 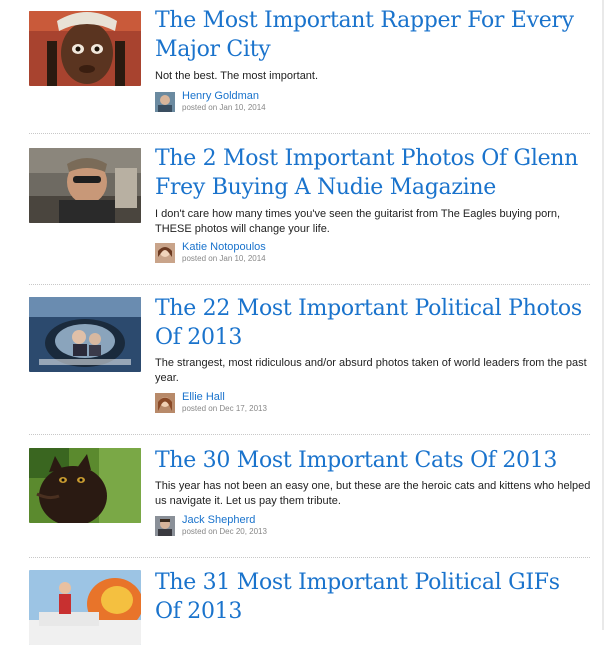 What do you see at coordinates (218, 520) in the screenshot?
I see `author-link: Jack Shepherd` at bounding box center [218, 520].